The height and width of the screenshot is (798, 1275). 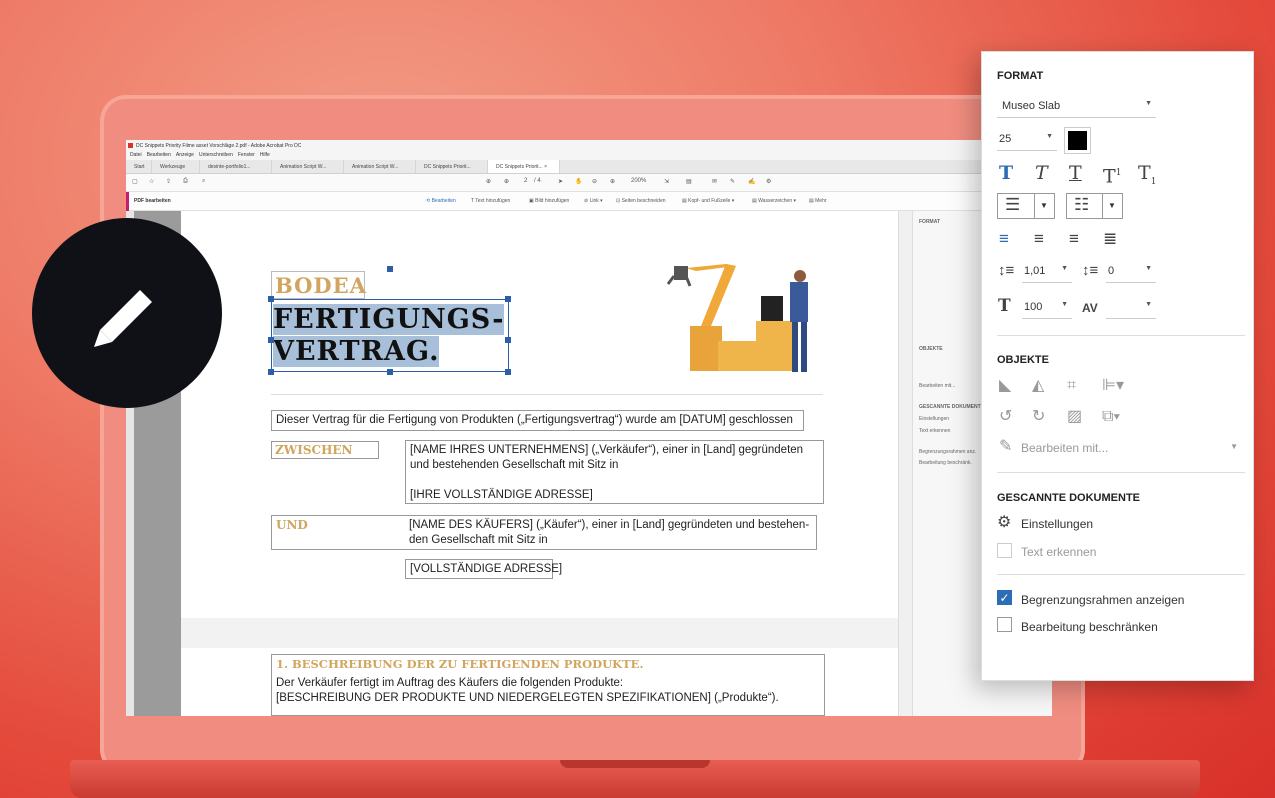 What do you see at coordinates (1113, 386) in the screenshot?
I see `align-objects-icon: ⊫▾` at bounding box center [1113, 386].